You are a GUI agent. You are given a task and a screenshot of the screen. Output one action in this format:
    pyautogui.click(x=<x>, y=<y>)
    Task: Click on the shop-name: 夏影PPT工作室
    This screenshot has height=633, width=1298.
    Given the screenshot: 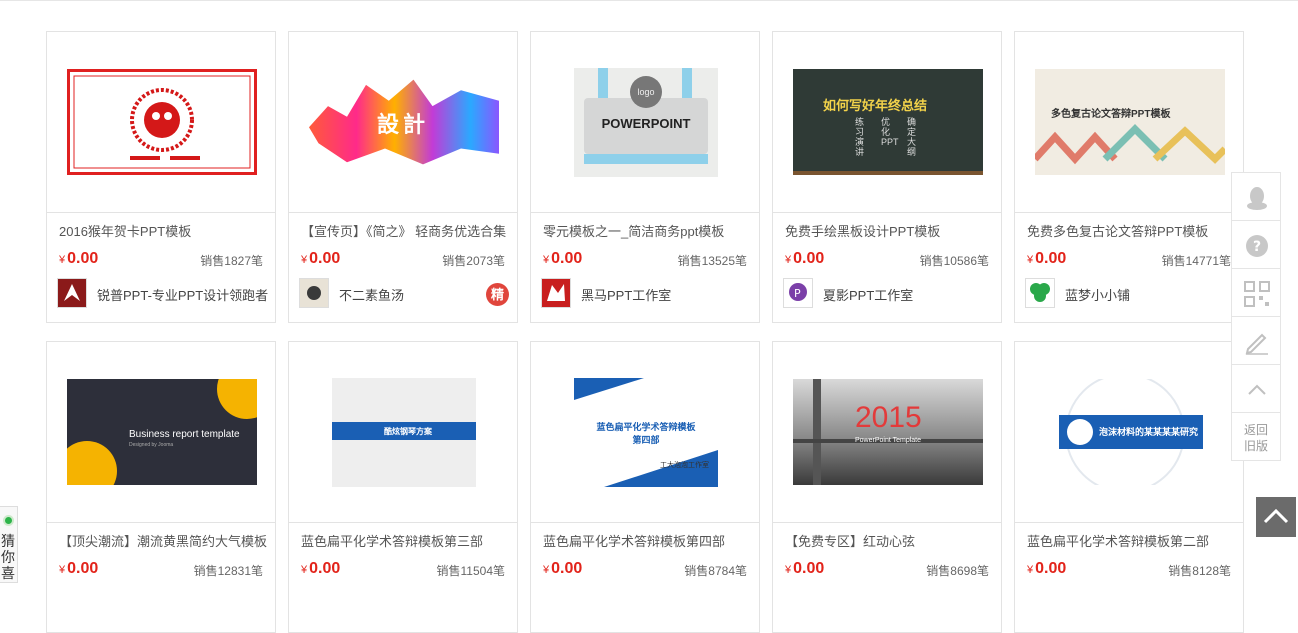 What is the action you would take?
    pyautogui.click(x=868, y=294)
    